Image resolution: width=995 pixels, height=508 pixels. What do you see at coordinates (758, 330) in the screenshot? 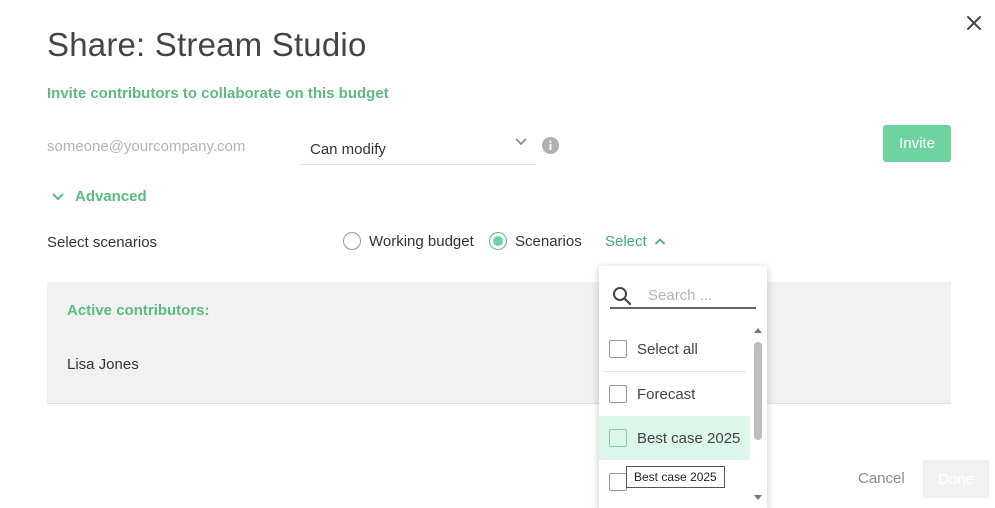
I see `scroll-up-arrow-icon` at bounding box center [758, 330].